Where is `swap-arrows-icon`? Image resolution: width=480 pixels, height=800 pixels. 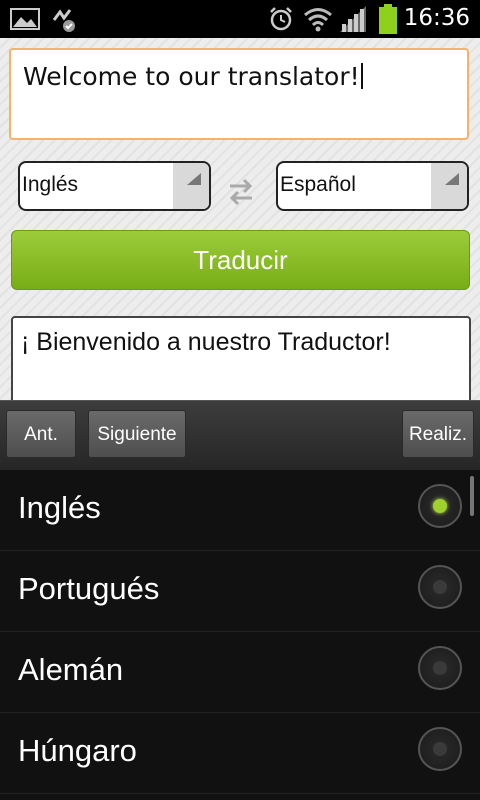 swap-arrows-icon is located at coordinates (241, 194).